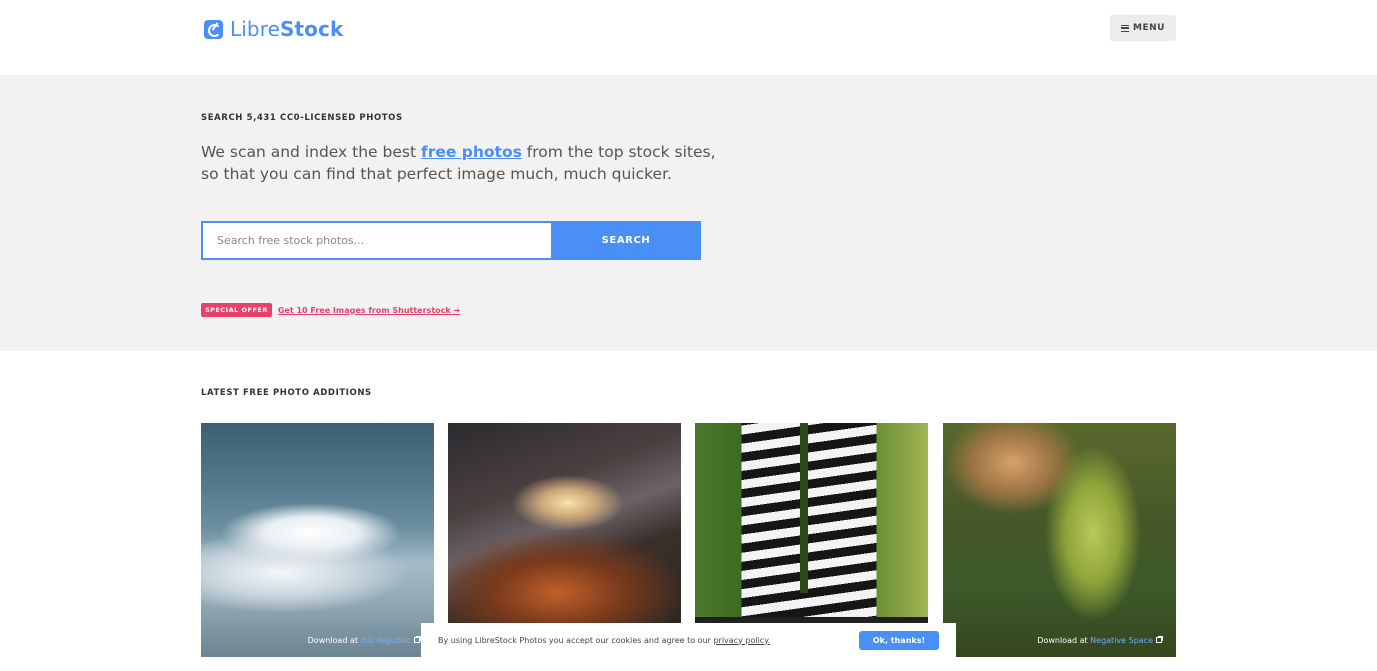  I want to click on menu-button: MENU, so click(1143, 28).